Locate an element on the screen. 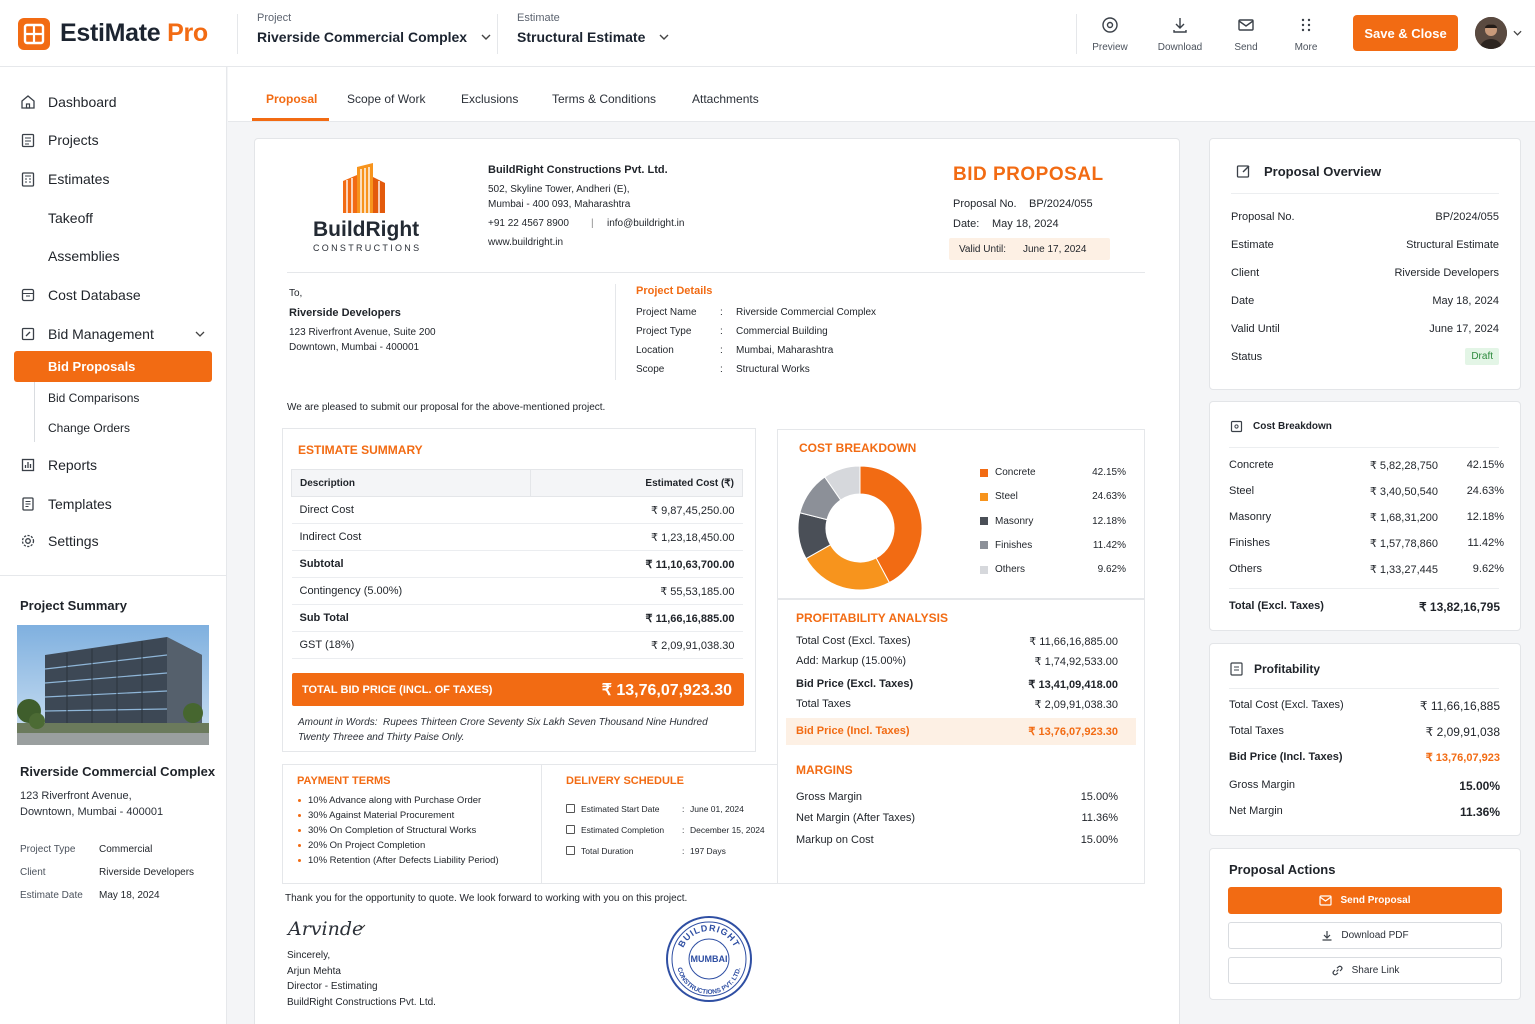  profitability-row: Total Taxes ₹ 2,09,91,038 is located at coordinates (1364, 732).